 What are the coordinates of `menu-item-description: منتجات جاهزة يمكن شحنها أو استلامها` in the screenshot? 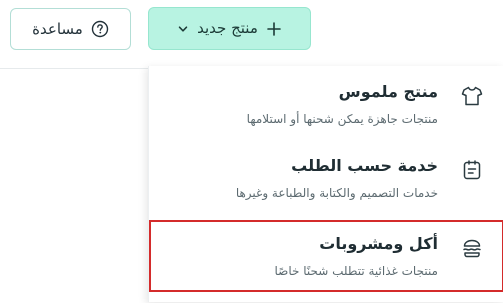 It's located at (342, 119).